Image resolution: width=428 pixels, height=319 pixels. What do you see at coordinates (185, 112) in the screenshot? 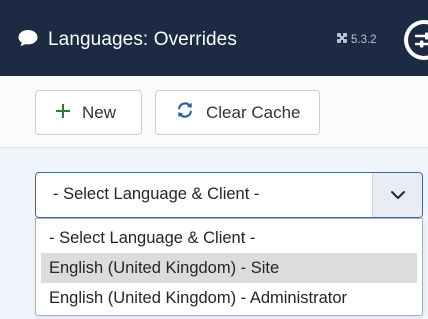
I see `refresh-icon` at bounding box center [185, 112].